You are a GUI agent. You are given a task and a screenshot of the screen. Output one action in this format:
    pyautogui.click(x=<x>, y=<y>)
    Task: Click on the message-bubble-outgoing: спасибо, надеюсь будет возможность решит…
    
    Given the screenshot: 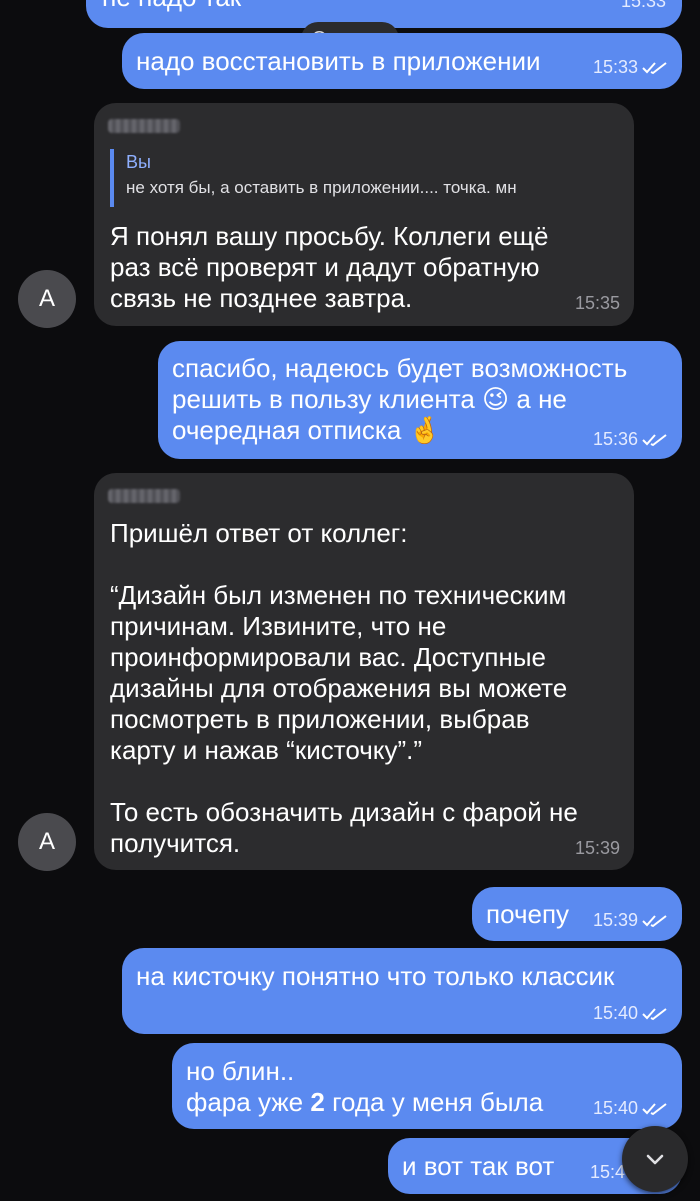 What is the action you would take?
    pyautogui.click(x=420, y=400)
    